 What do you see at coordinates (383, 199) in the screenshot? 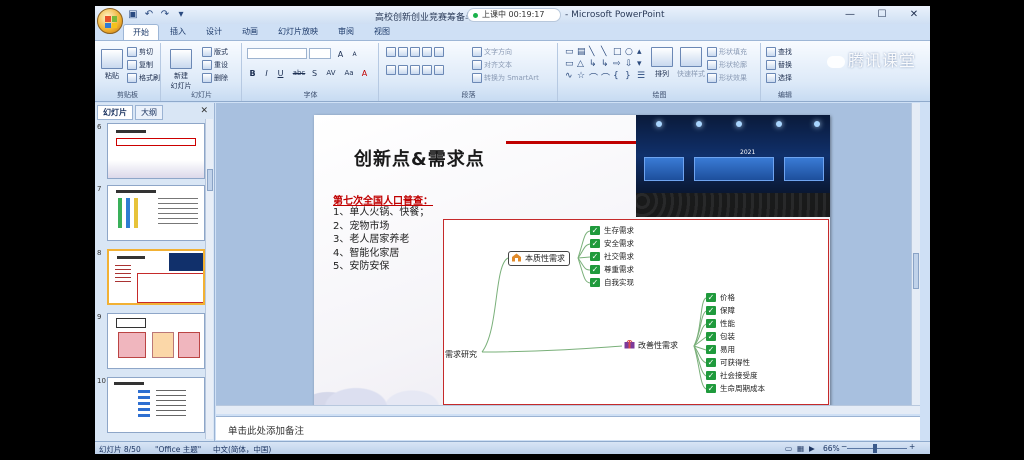
I see `census-heading: 第七次全国人口普查：` at bounding box center [383, 199].